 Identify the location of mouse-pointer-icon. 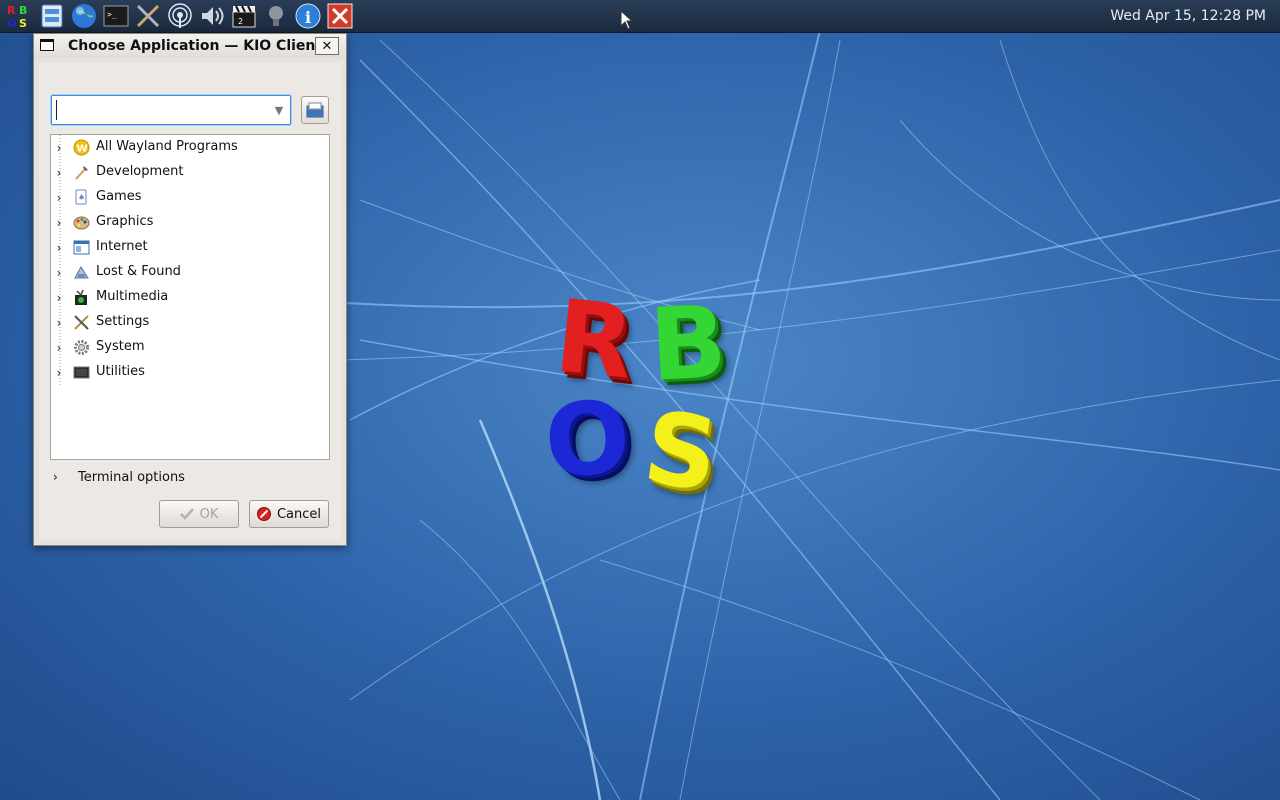
(627, 20).